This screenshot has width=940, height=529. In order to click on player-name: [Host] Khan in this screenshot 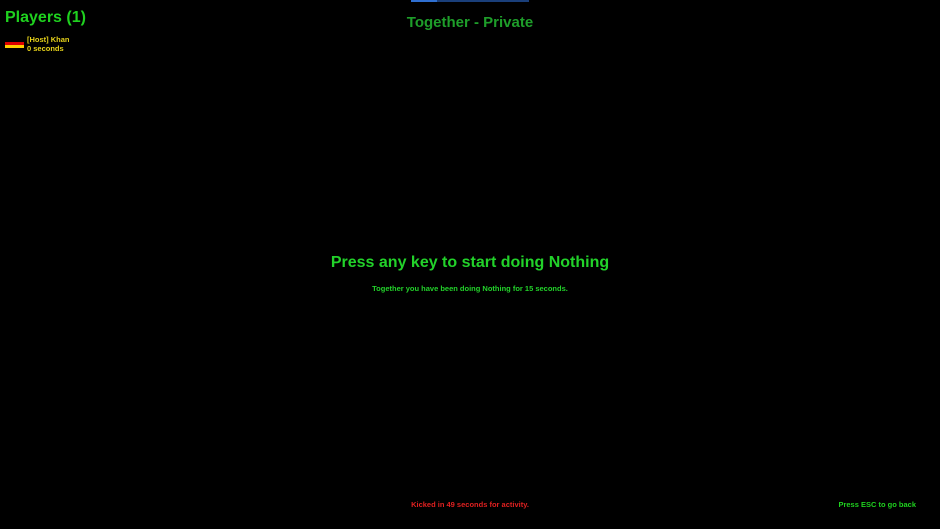, I will do `click(48, 39)`.